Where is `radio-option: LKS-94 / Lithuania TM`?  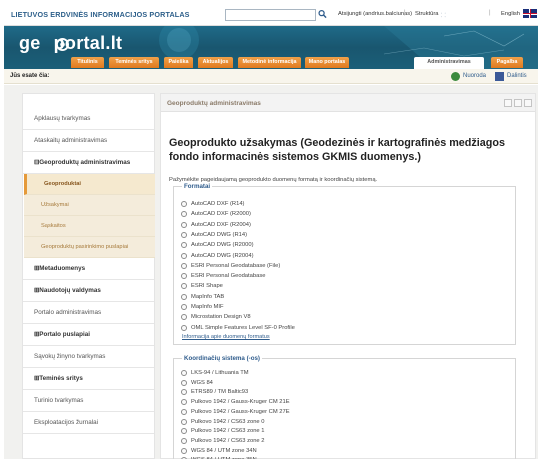
radio-option: LKS-94 / Lithuania TM is located at coordinates (215, 373).